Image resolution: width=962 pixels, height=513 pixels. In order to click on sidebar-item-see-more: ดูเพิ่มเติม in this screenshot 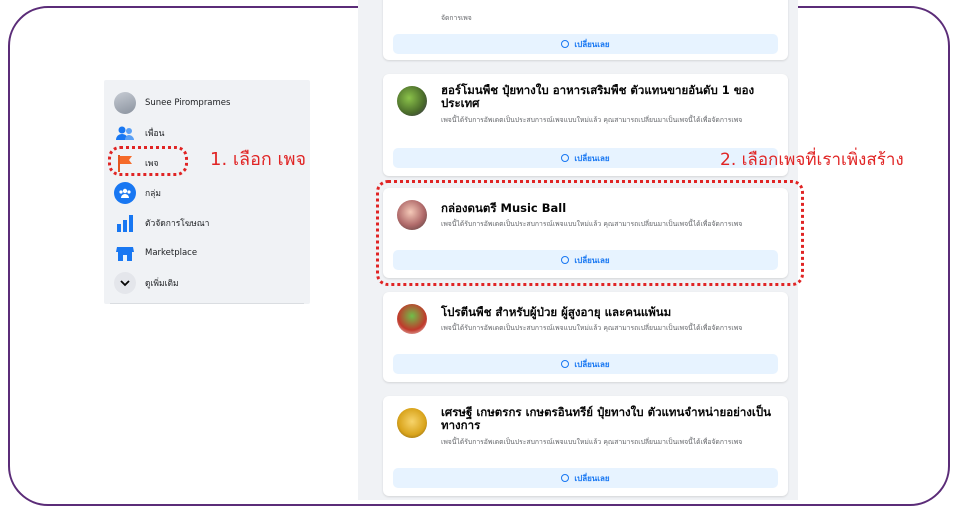, I will do `click(146, 283)`.